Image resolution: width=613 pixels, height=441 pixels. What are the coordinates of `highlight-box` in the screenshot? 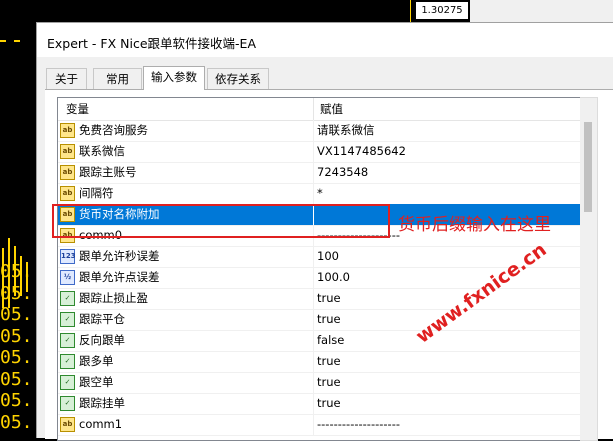 It's located at (221, 221).